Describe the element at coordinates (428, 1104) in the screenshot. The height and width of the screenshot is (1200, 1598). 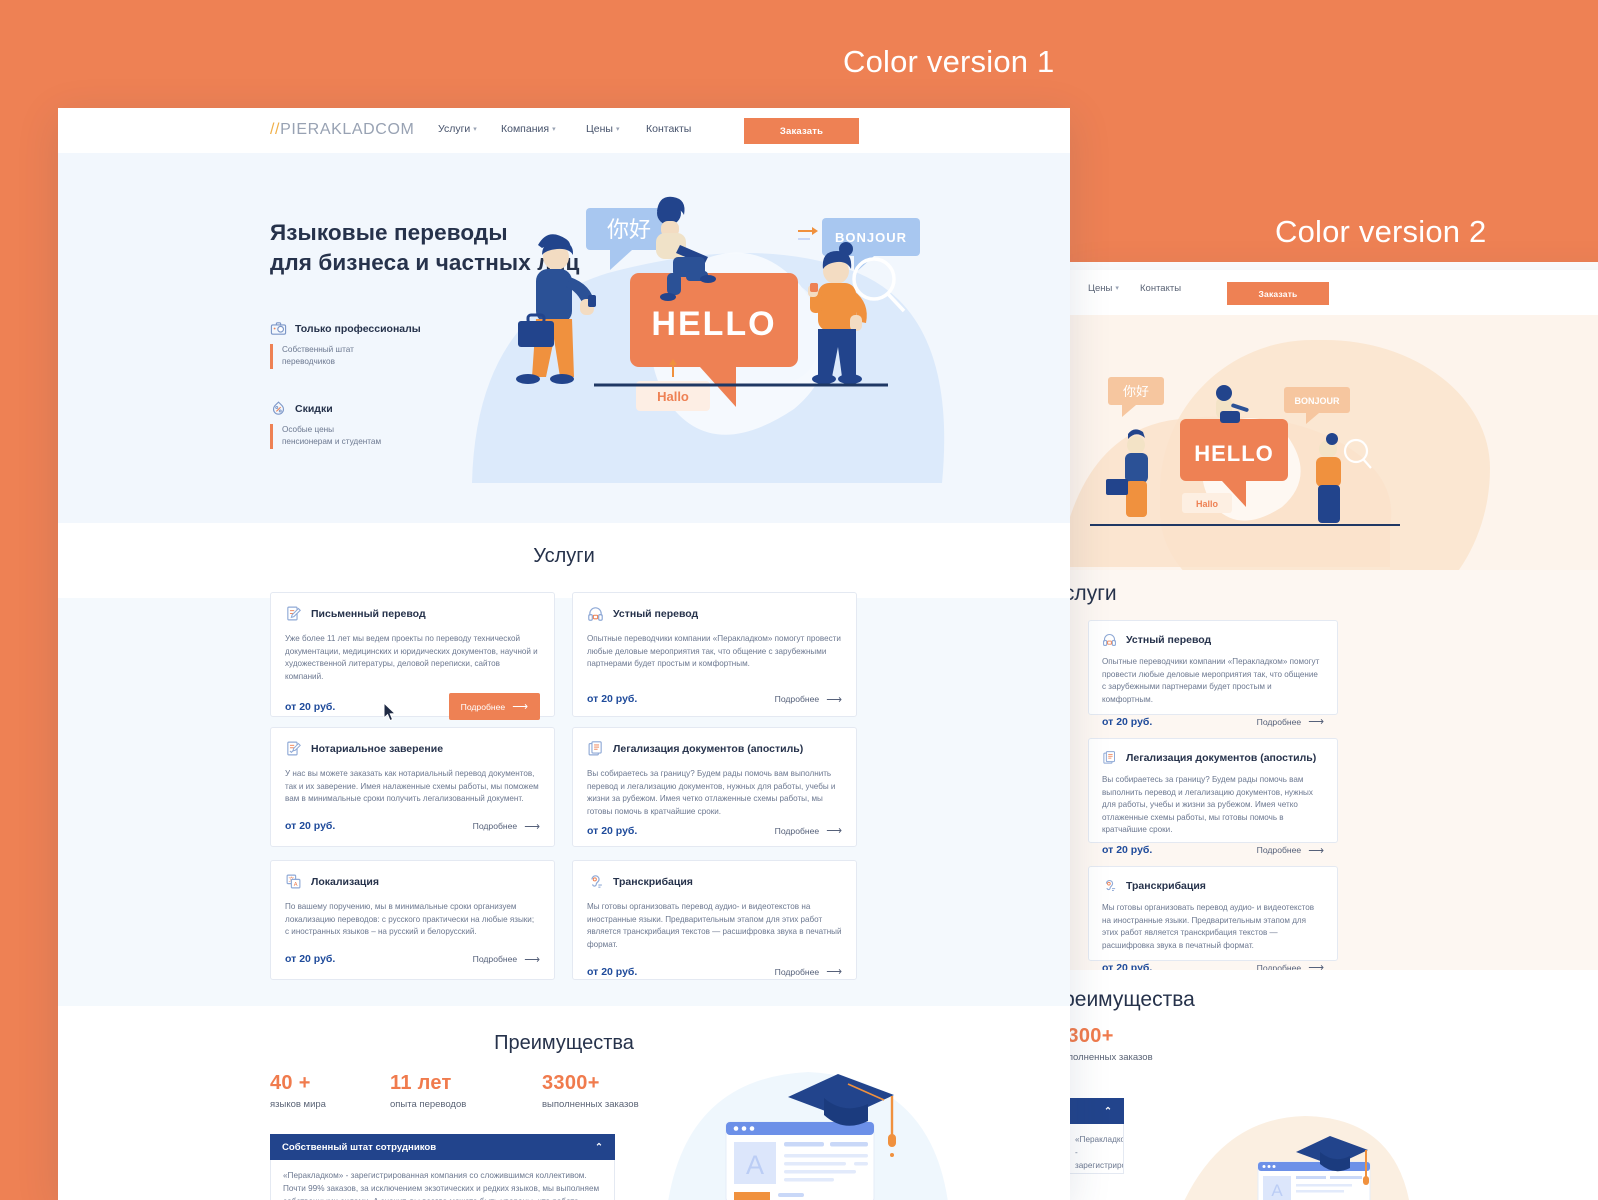
I see `stat-label: опыта переводов` at that location.